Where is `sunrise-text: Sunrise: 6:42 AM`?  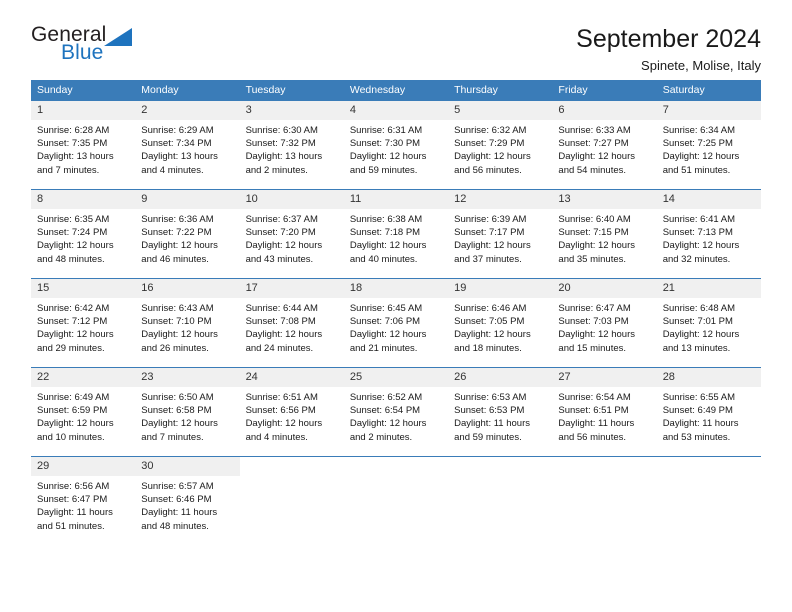
sunrise-text: Sunrise: 6:42 AM is located at coordinates (73, 308).